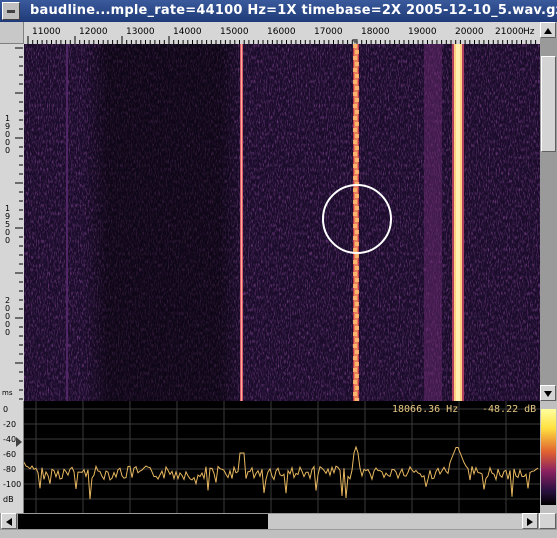 This screenshot has height=538, width=557. I want to click on db-label: -100, so click(12, 484).